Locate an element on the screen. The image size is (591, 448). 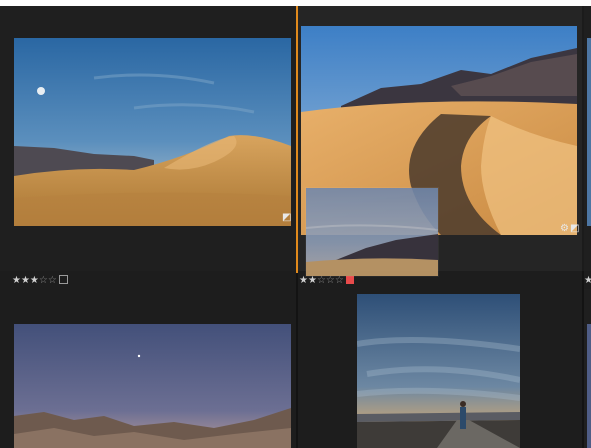
color-label-none is located at coordinates (63, 279).